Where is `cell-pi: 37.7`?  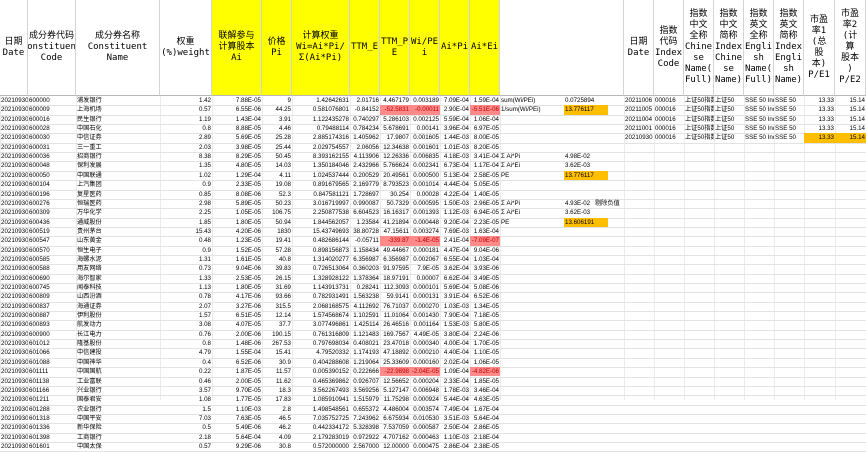 cell-pi: 37.7 is located at coordinates (277, 324).